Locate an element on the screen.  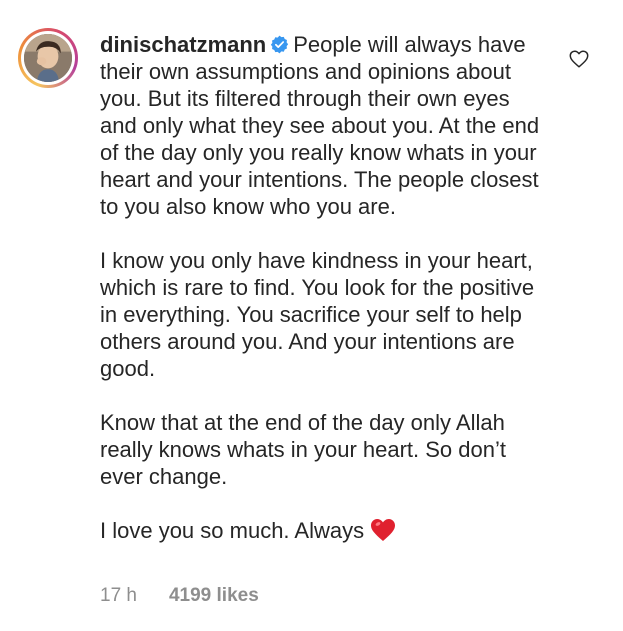
red-heart-emoji-icon is located at coordinates (383, 530).